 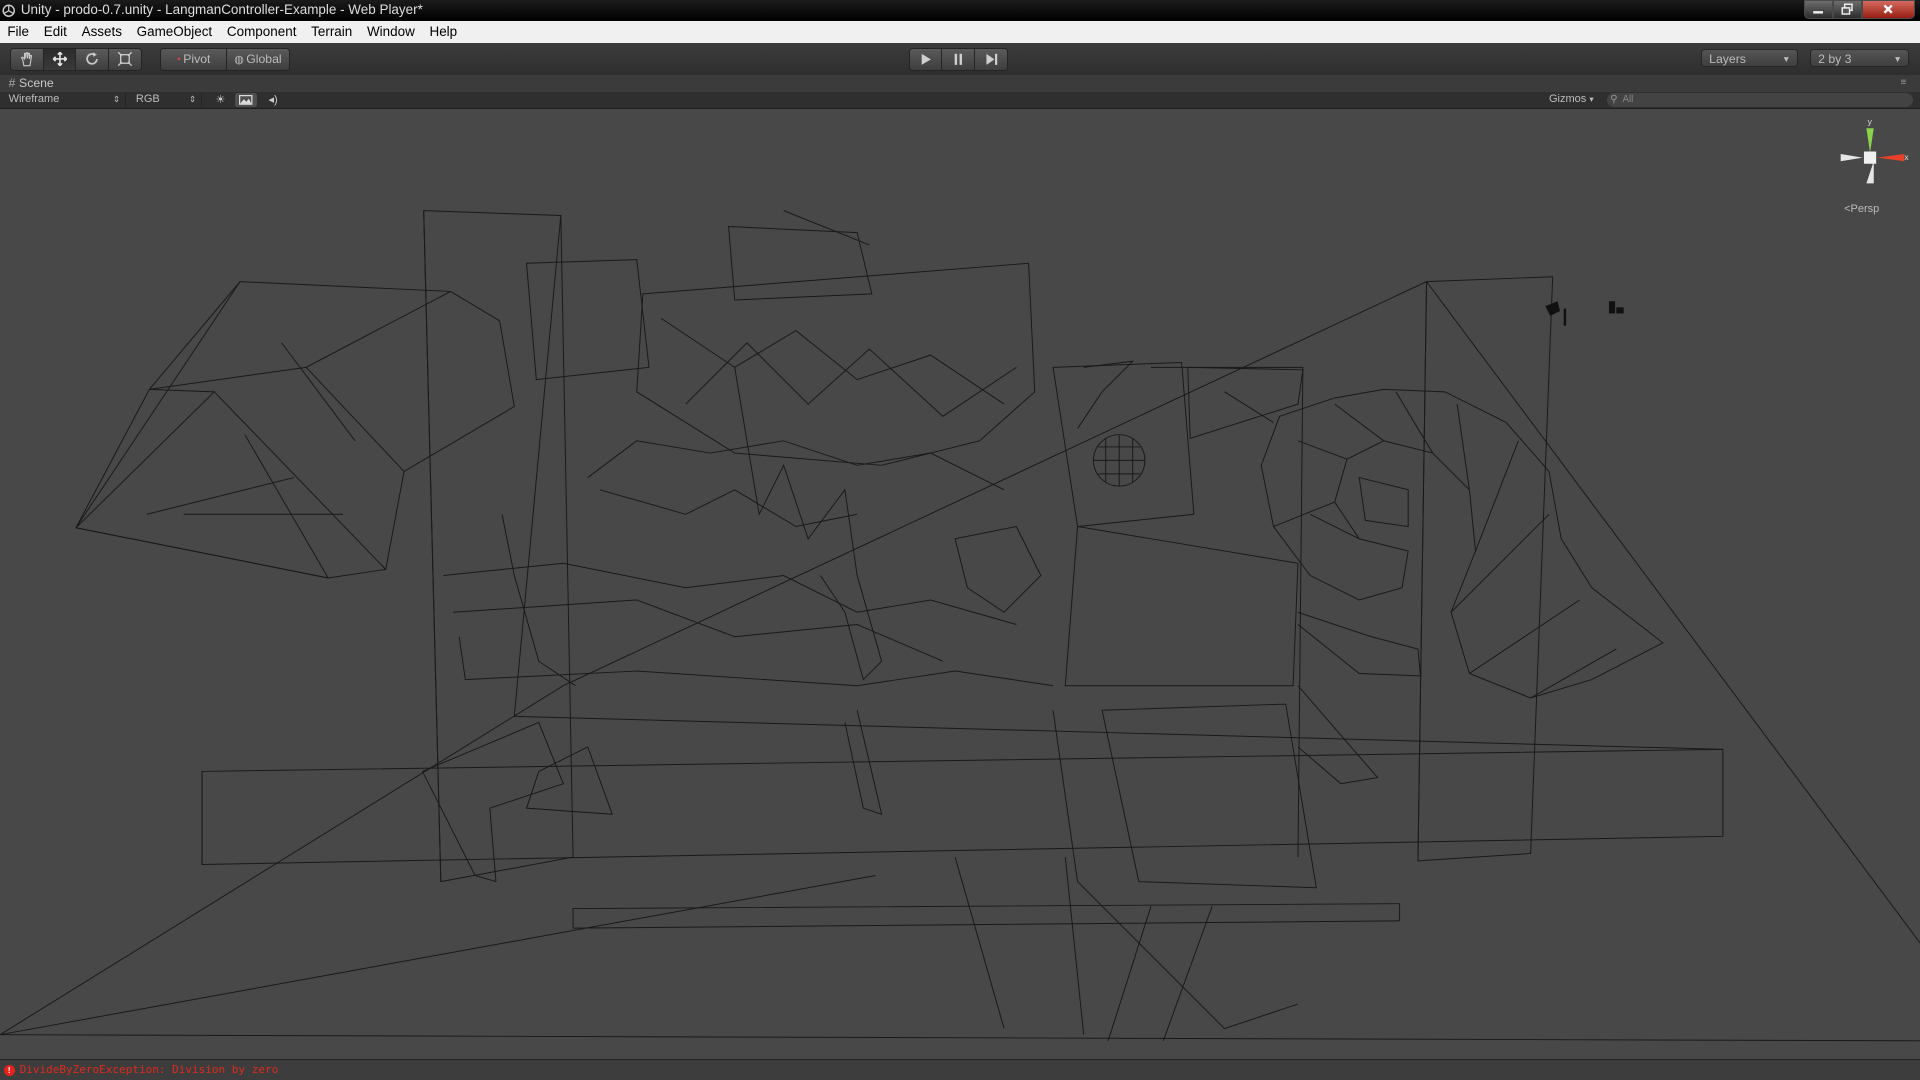 I want to click on orientation-gizmo: y x, so click(x=1873, y=152).